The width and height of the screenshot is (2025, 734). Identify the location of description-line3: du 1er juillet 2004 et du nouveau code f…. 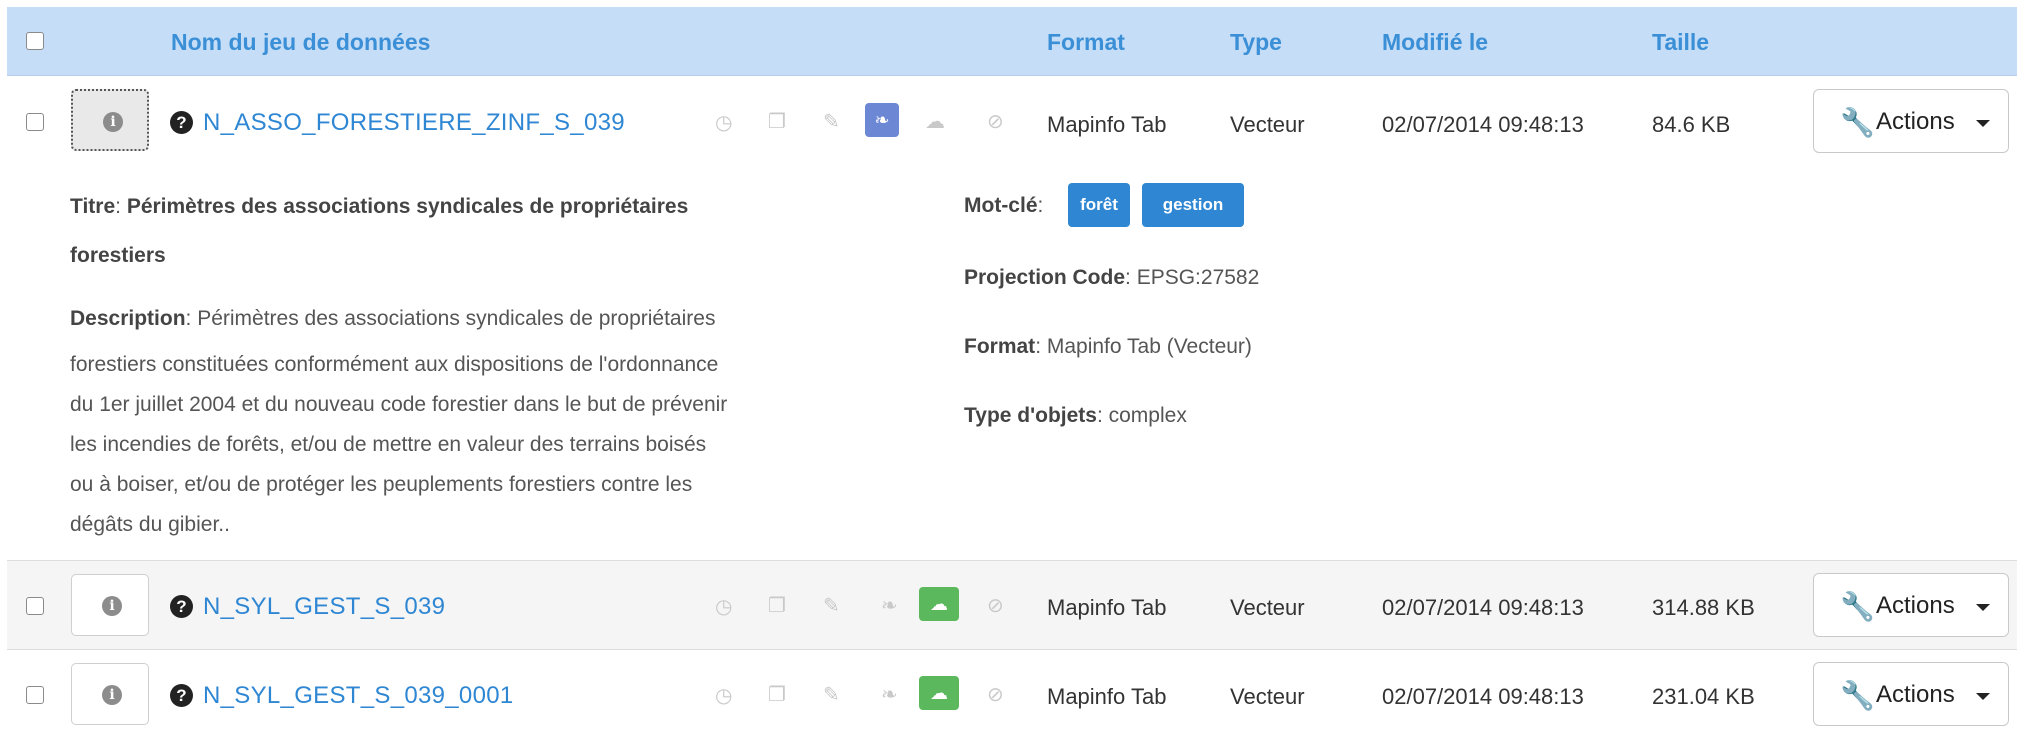
(399, 404).